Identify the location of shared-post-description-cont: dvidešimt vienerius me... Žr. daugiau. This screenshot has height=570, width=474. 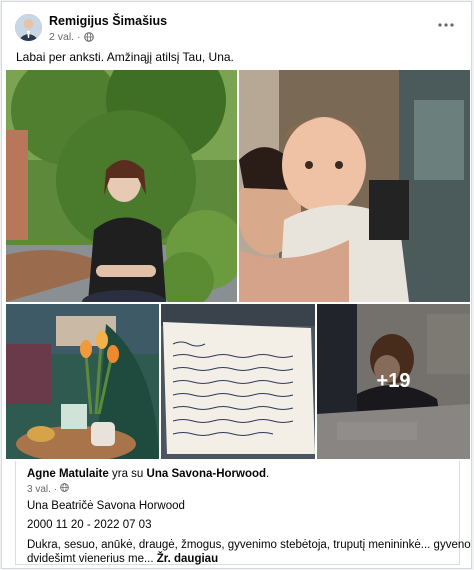
(122, 559).